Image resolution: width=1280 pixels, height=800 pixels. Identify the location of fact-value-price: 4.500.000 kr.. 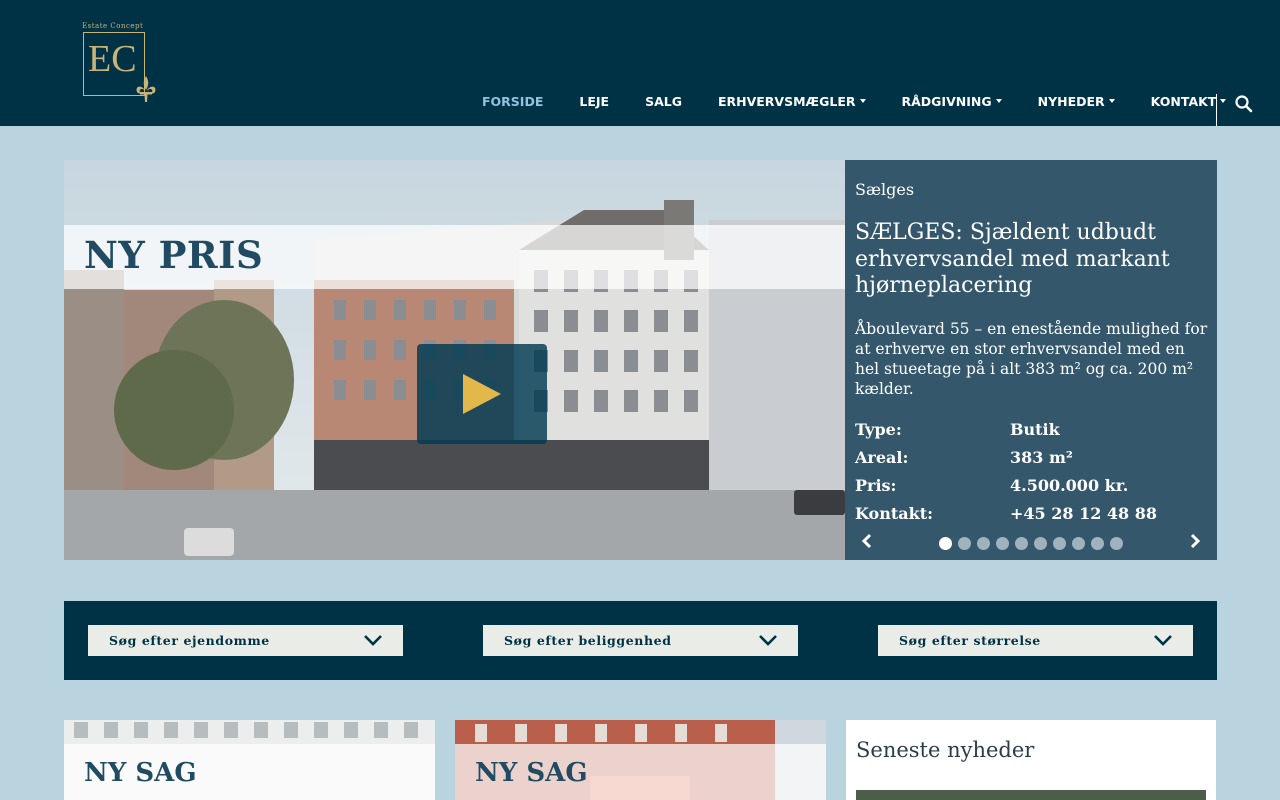
(1069, 485).